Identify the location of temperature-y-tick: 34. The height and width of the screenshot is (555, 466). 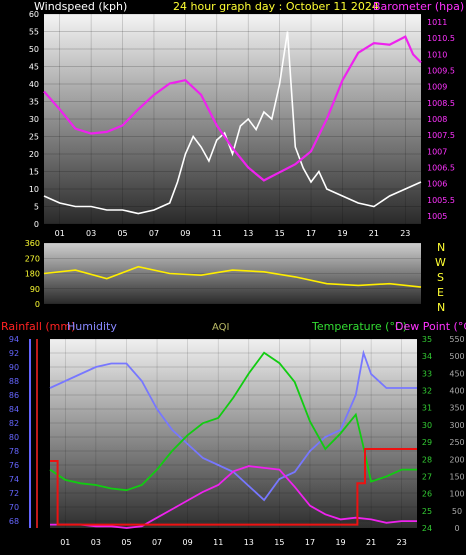
(427, 356).